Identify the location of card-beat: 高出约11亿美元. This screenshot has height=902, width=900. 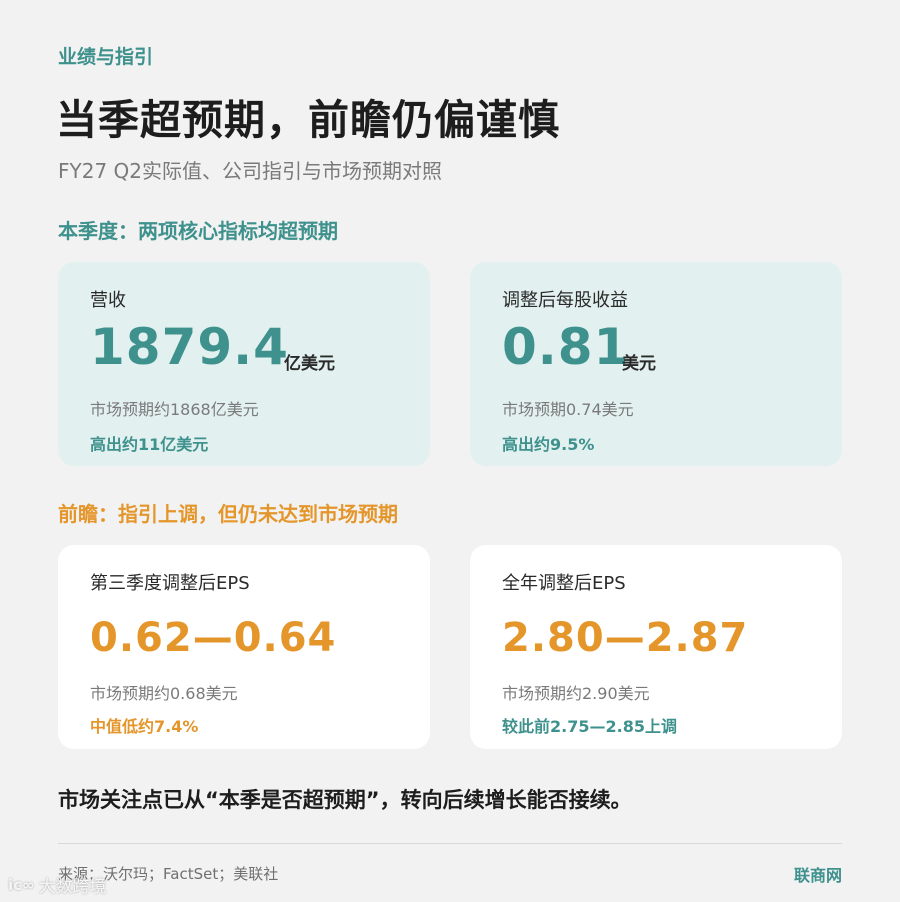
(149, 444).